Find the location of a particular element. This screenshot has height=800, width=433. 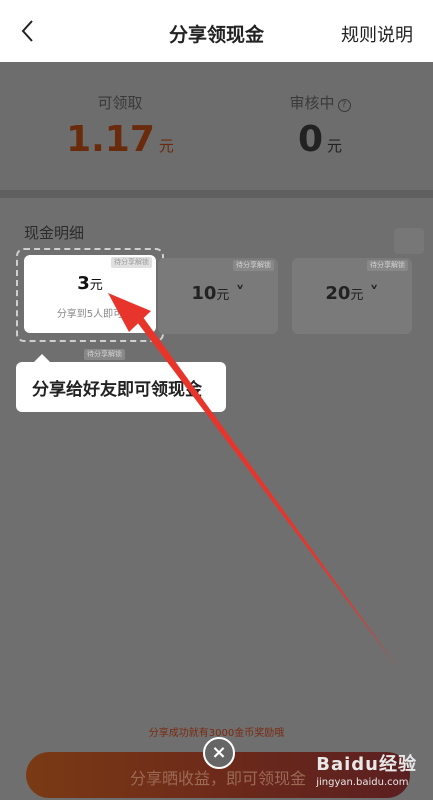

claimable-stat: 可领取 1.17 元 is located at coordinates (120, 126).